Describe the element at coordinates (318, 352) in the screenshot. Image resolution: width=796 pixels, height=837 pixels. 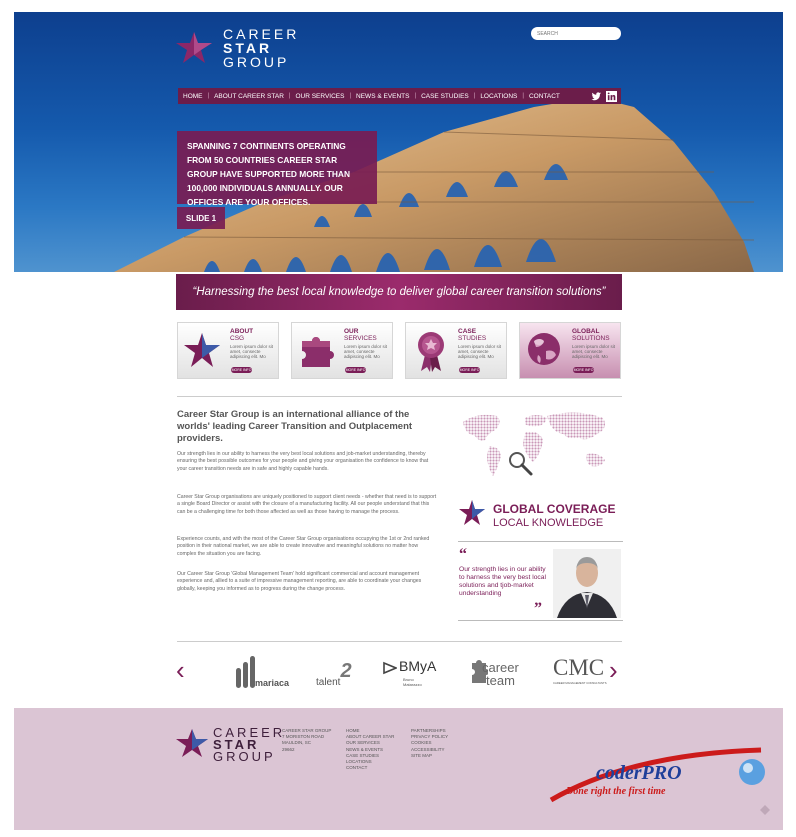
I see `puzzle-icon` at that location.